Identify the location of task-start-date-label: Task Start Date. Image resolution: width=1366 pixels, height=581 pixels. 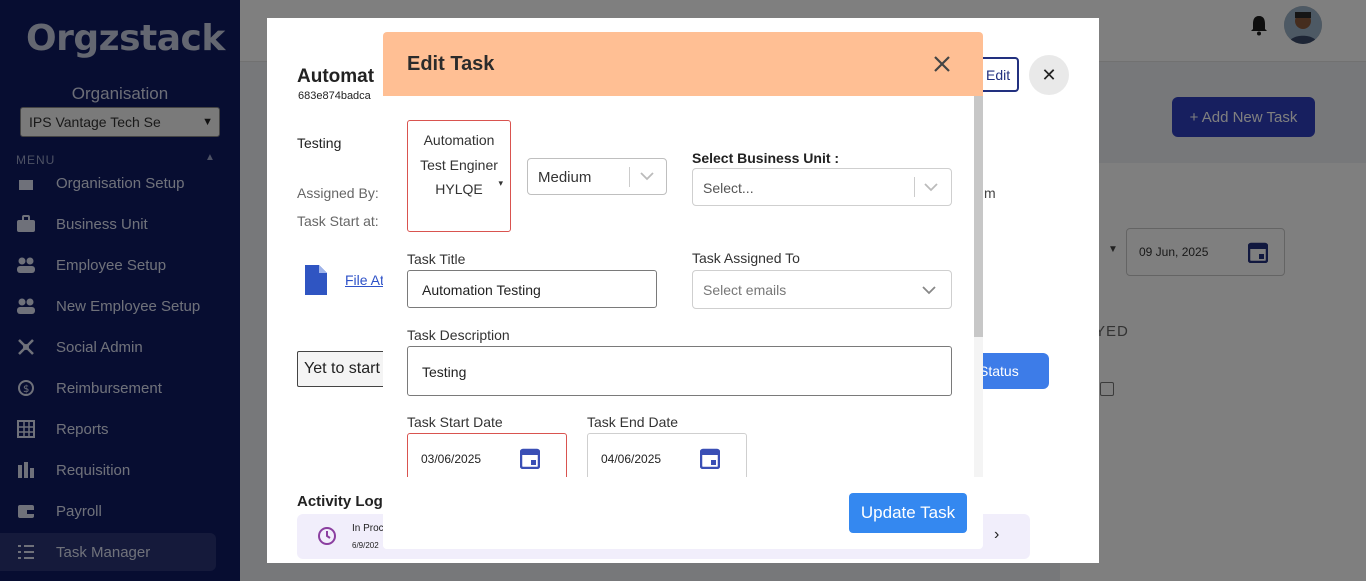
(455, 422).